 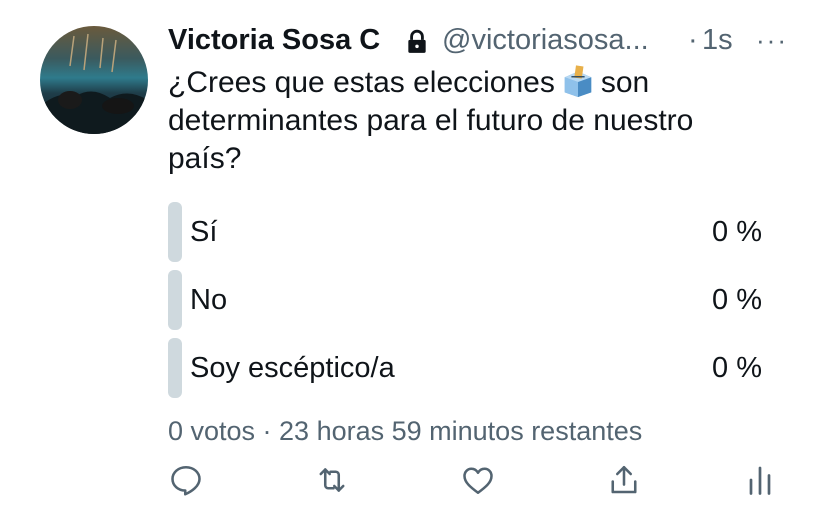 I want to click on poll-option-label: Sí, so click(x=204, y=232).